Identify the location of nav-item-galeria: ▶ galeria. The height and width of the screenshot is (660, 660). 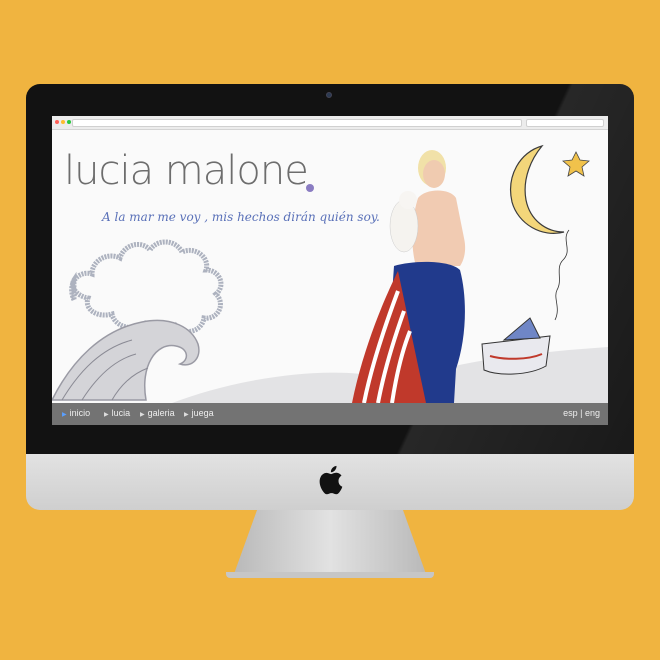
(157, 413).